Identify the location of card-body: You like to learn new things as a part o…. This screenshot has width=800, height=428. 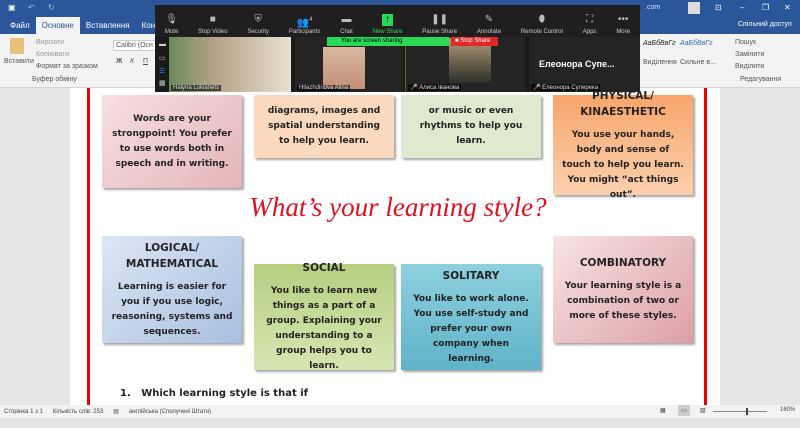
(324, 328).